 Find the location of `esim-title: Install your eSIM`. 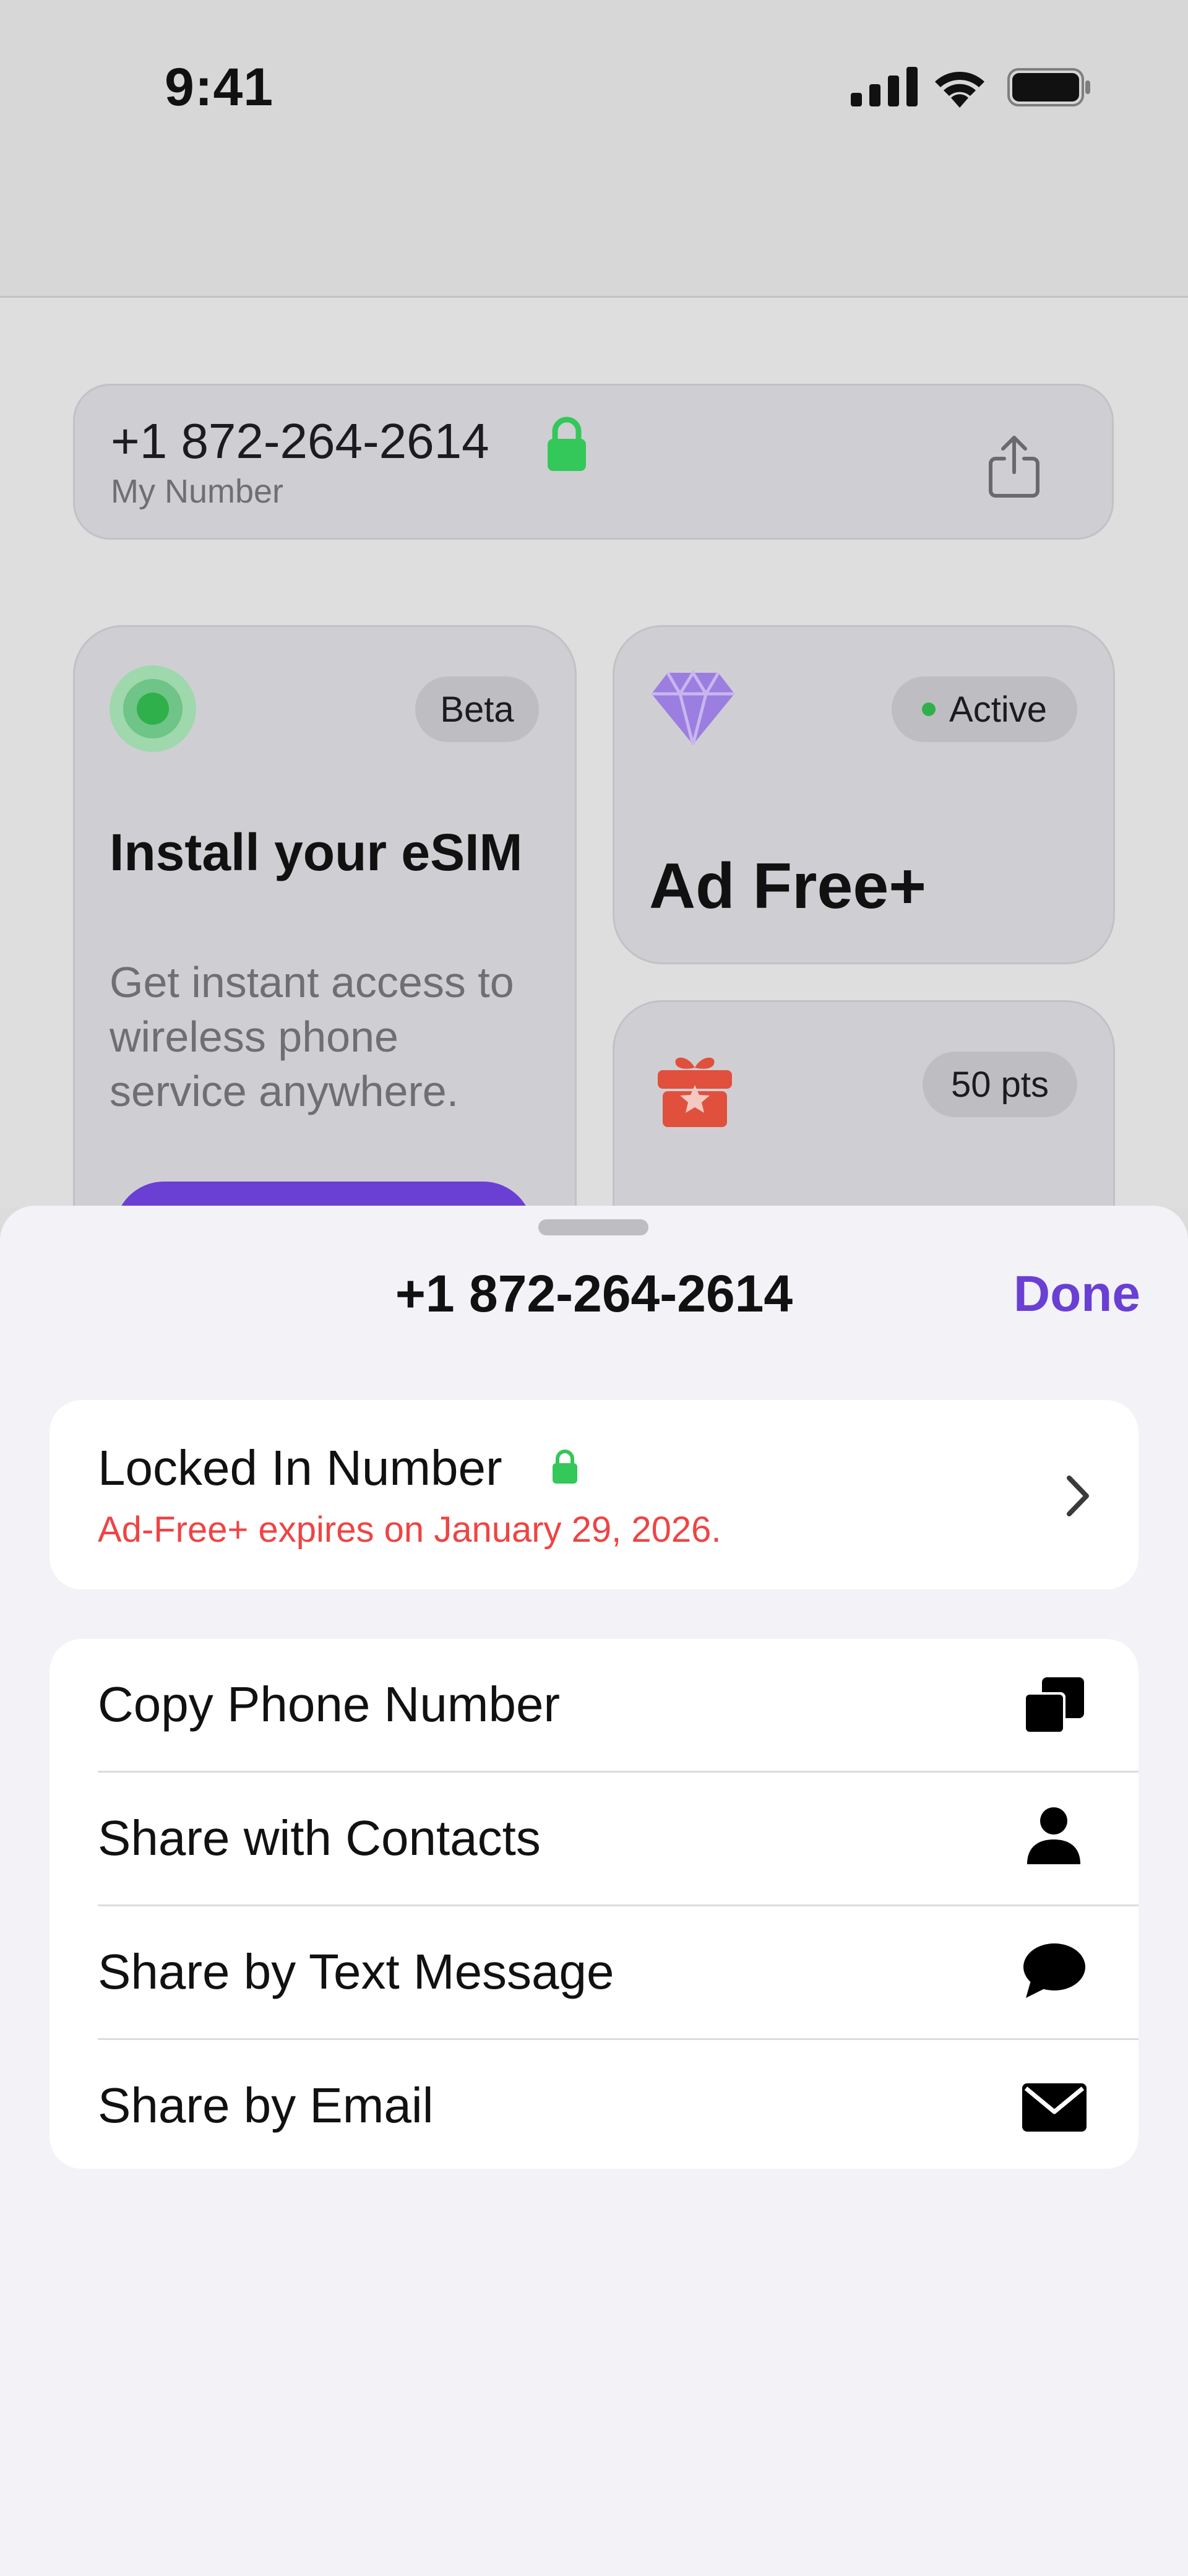

esim-title: Install your eSIM is located at coordinates (316, 852).